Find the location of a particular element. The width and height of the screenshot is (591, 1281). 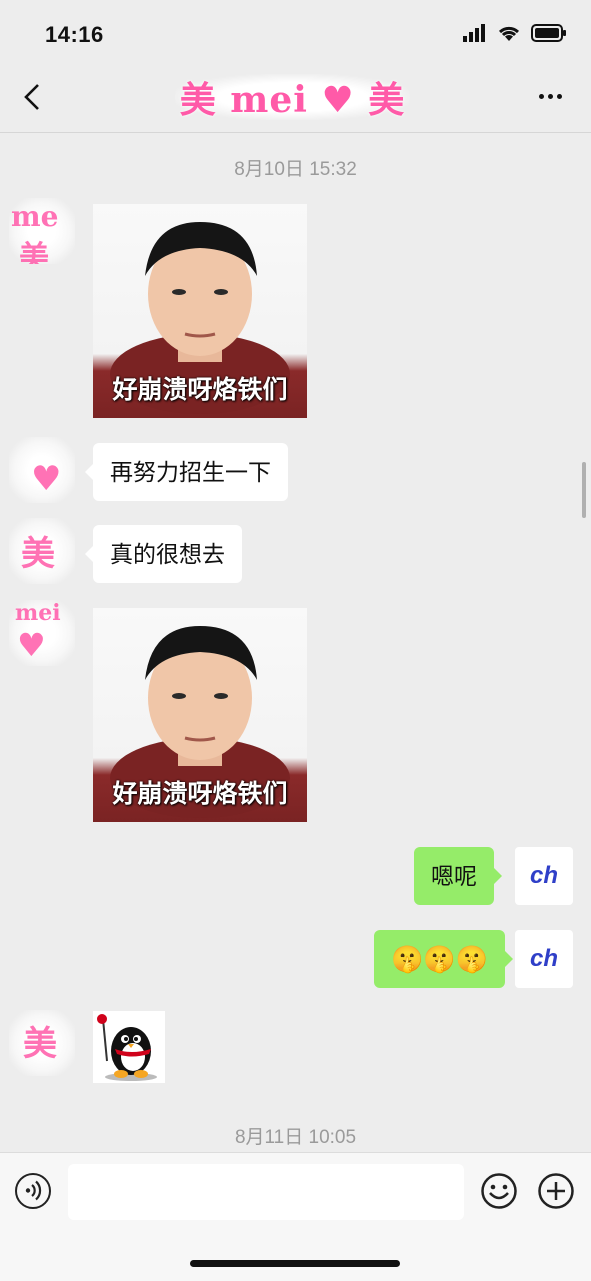

chat-header: 美 mei ♥ 美 is located at coordinates (295, 97).